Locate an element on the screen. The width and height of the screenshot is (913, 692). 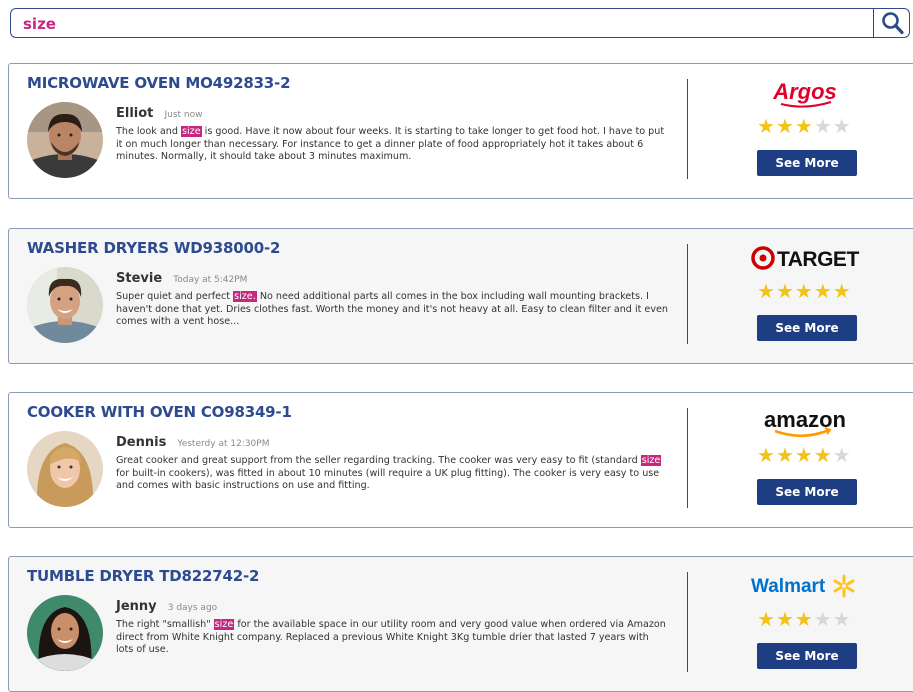
search-icon is located at coordinates (893, 23).